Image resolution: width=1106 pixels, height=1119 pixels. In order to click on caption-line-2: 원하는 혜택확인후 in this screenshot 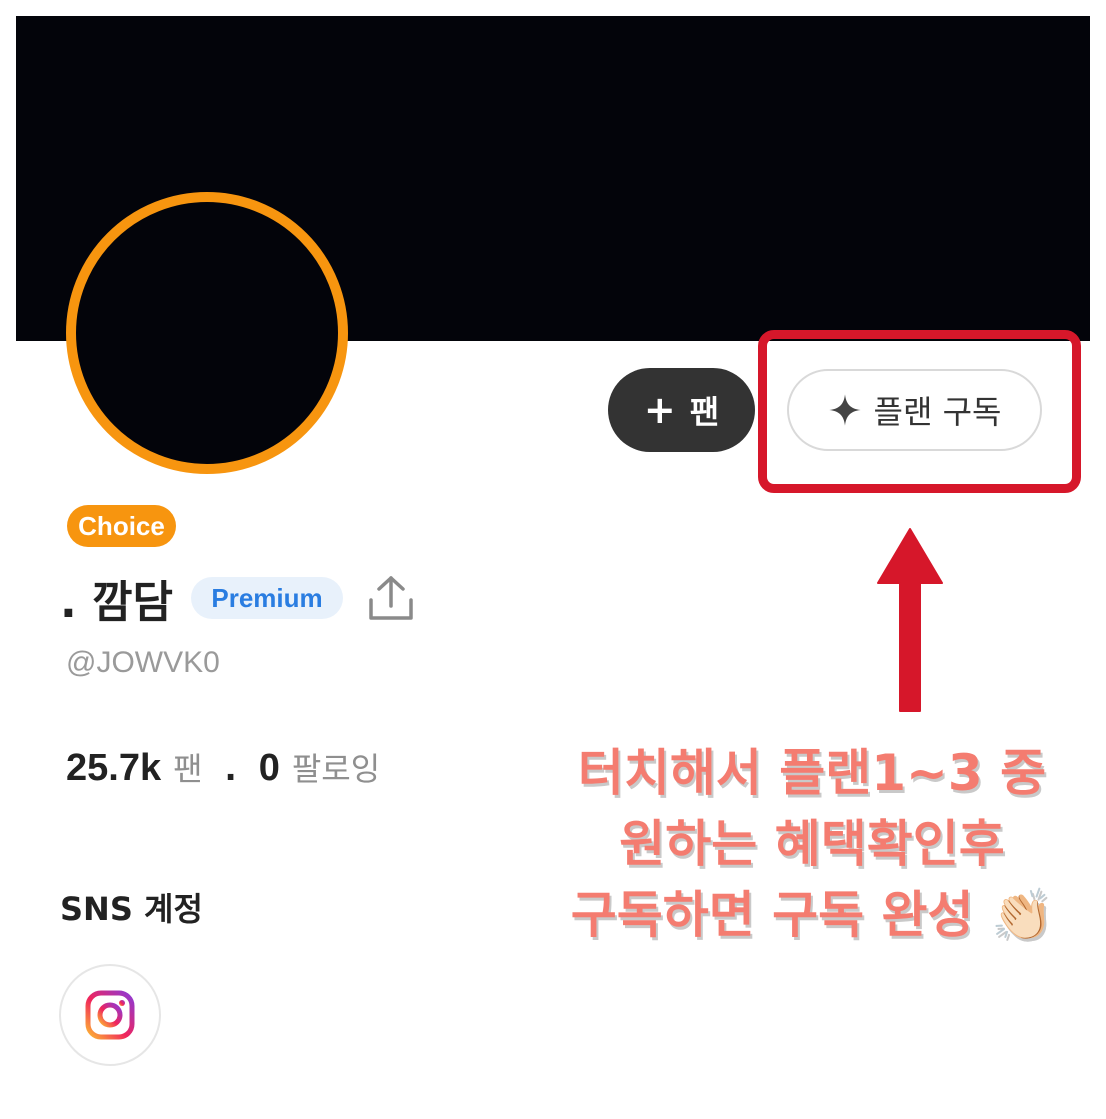, I will do `click(812, 844)`.